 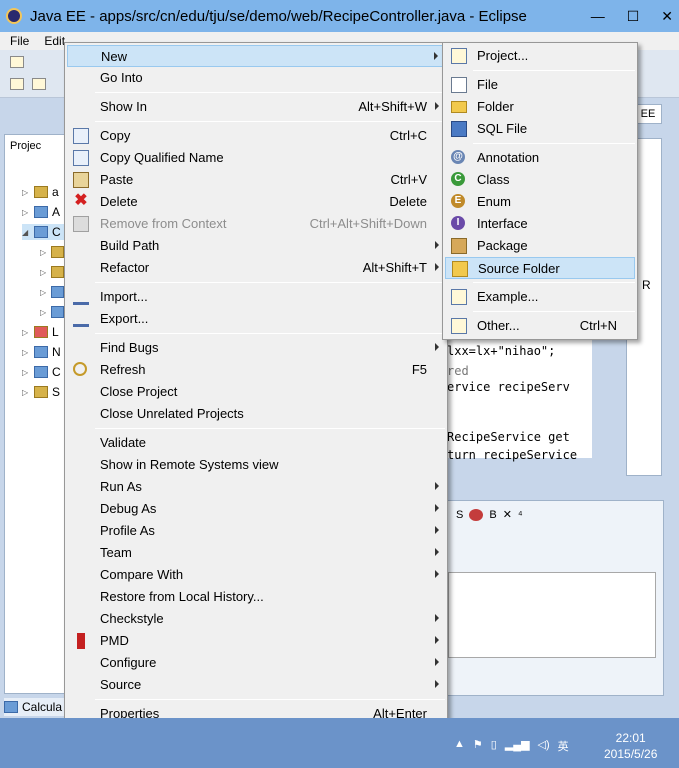 What do you see at coordinates (520, 515) in the screenshot?
I see `tab-overflow: ⁴` at bounding box center [520, 515].